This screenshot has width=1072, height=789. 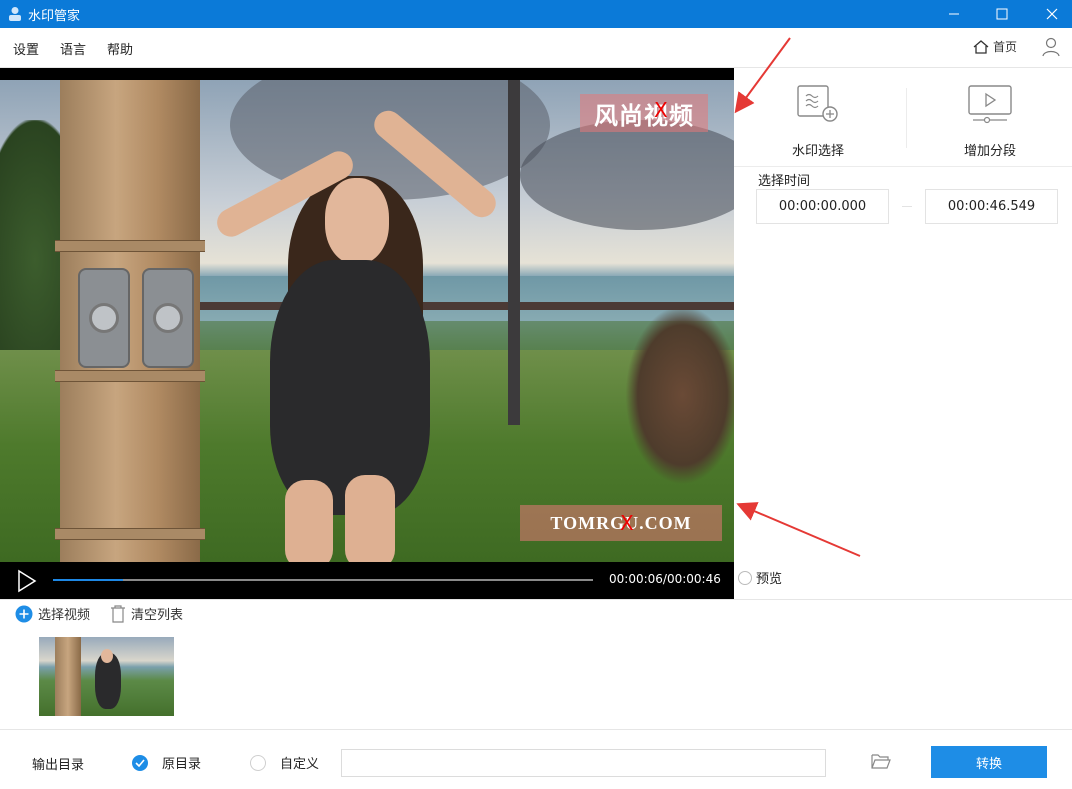 What do you see at coordinates (26, 48) in the screenshot?
I see `menu-settings: 设置` at bounding box center [26, 48].